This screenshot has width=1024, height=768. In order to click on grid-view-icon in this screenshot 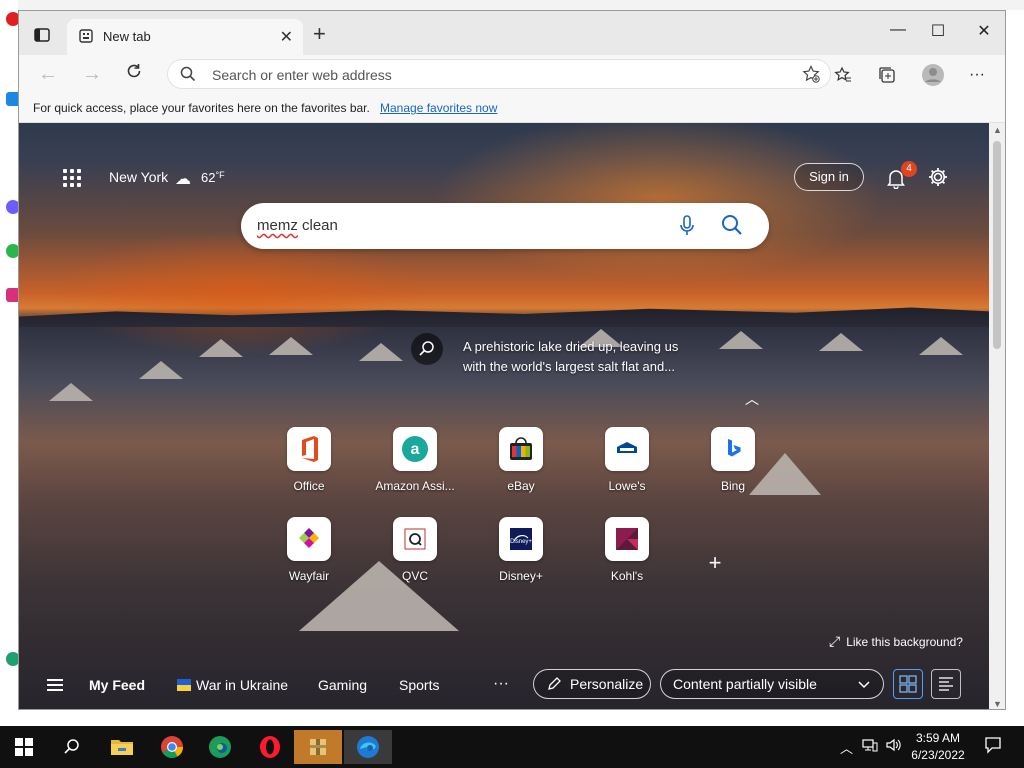, I will do `click(908, 684)`.